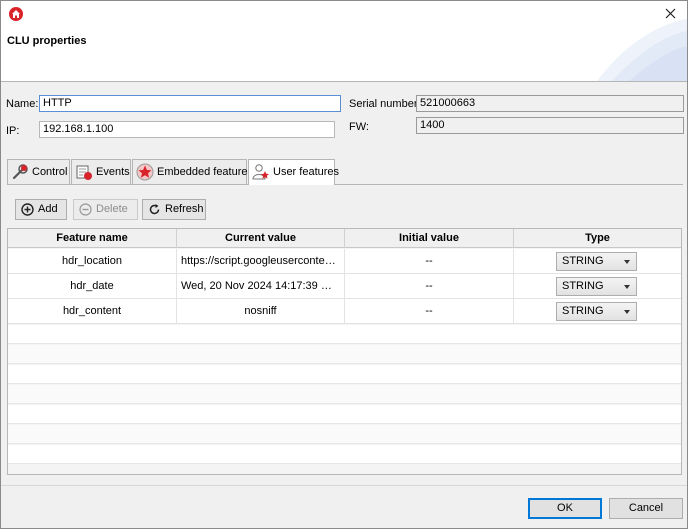 This screenshot has height=529, width=688. I want to click on delete-button: Delete, so click(105, 209).